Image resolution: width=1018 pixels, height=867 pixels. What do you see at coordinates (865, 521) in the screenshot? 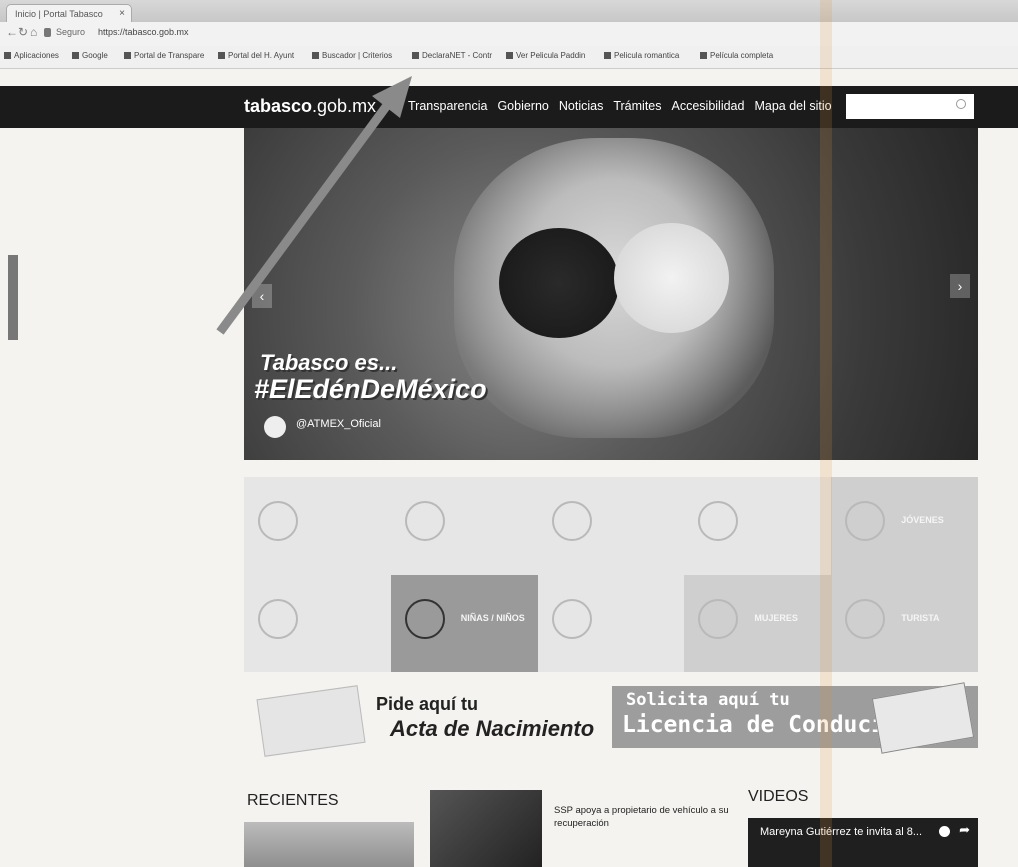
I see `headphones-icon` at bounding box center [865, 521].